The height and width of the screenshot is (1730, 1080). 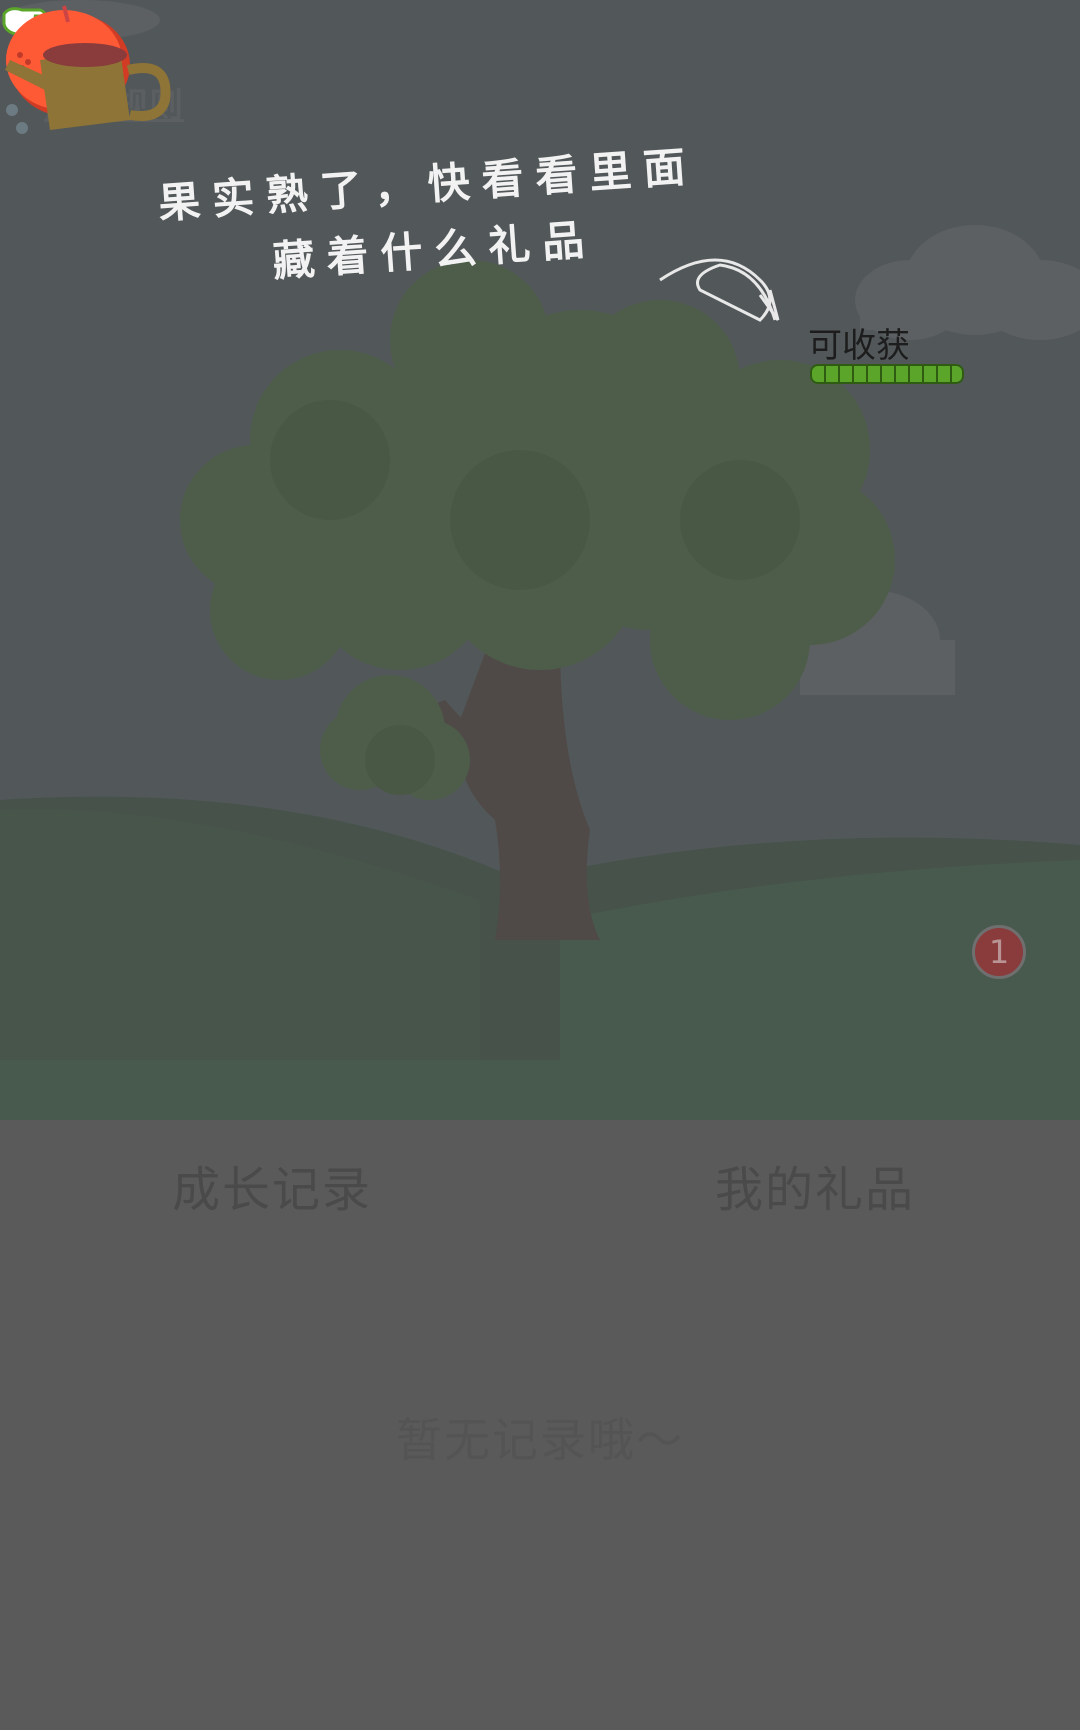 I want to click on watering-can-icon, so click(x=100, y=80).